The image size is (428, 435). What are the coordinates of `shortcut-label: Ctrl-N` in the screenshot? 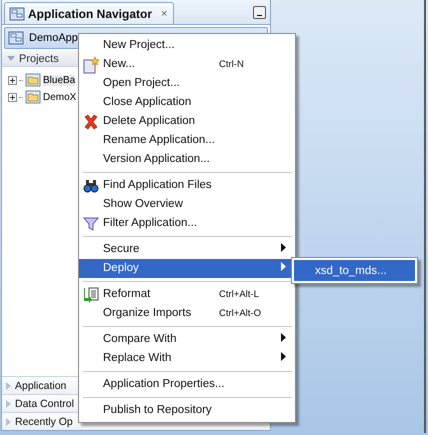 It's located at (232, 65).